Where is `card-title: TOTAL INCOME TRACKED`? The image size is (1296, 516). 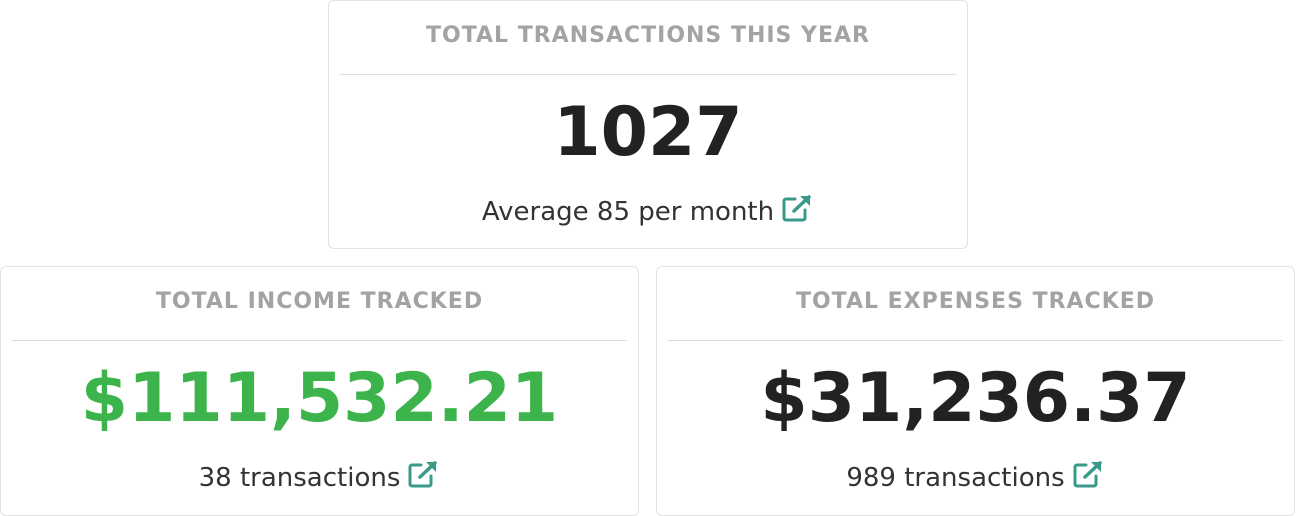
card-title: TOTAL INCOME TRACKED is located at coordinates (319, 301).